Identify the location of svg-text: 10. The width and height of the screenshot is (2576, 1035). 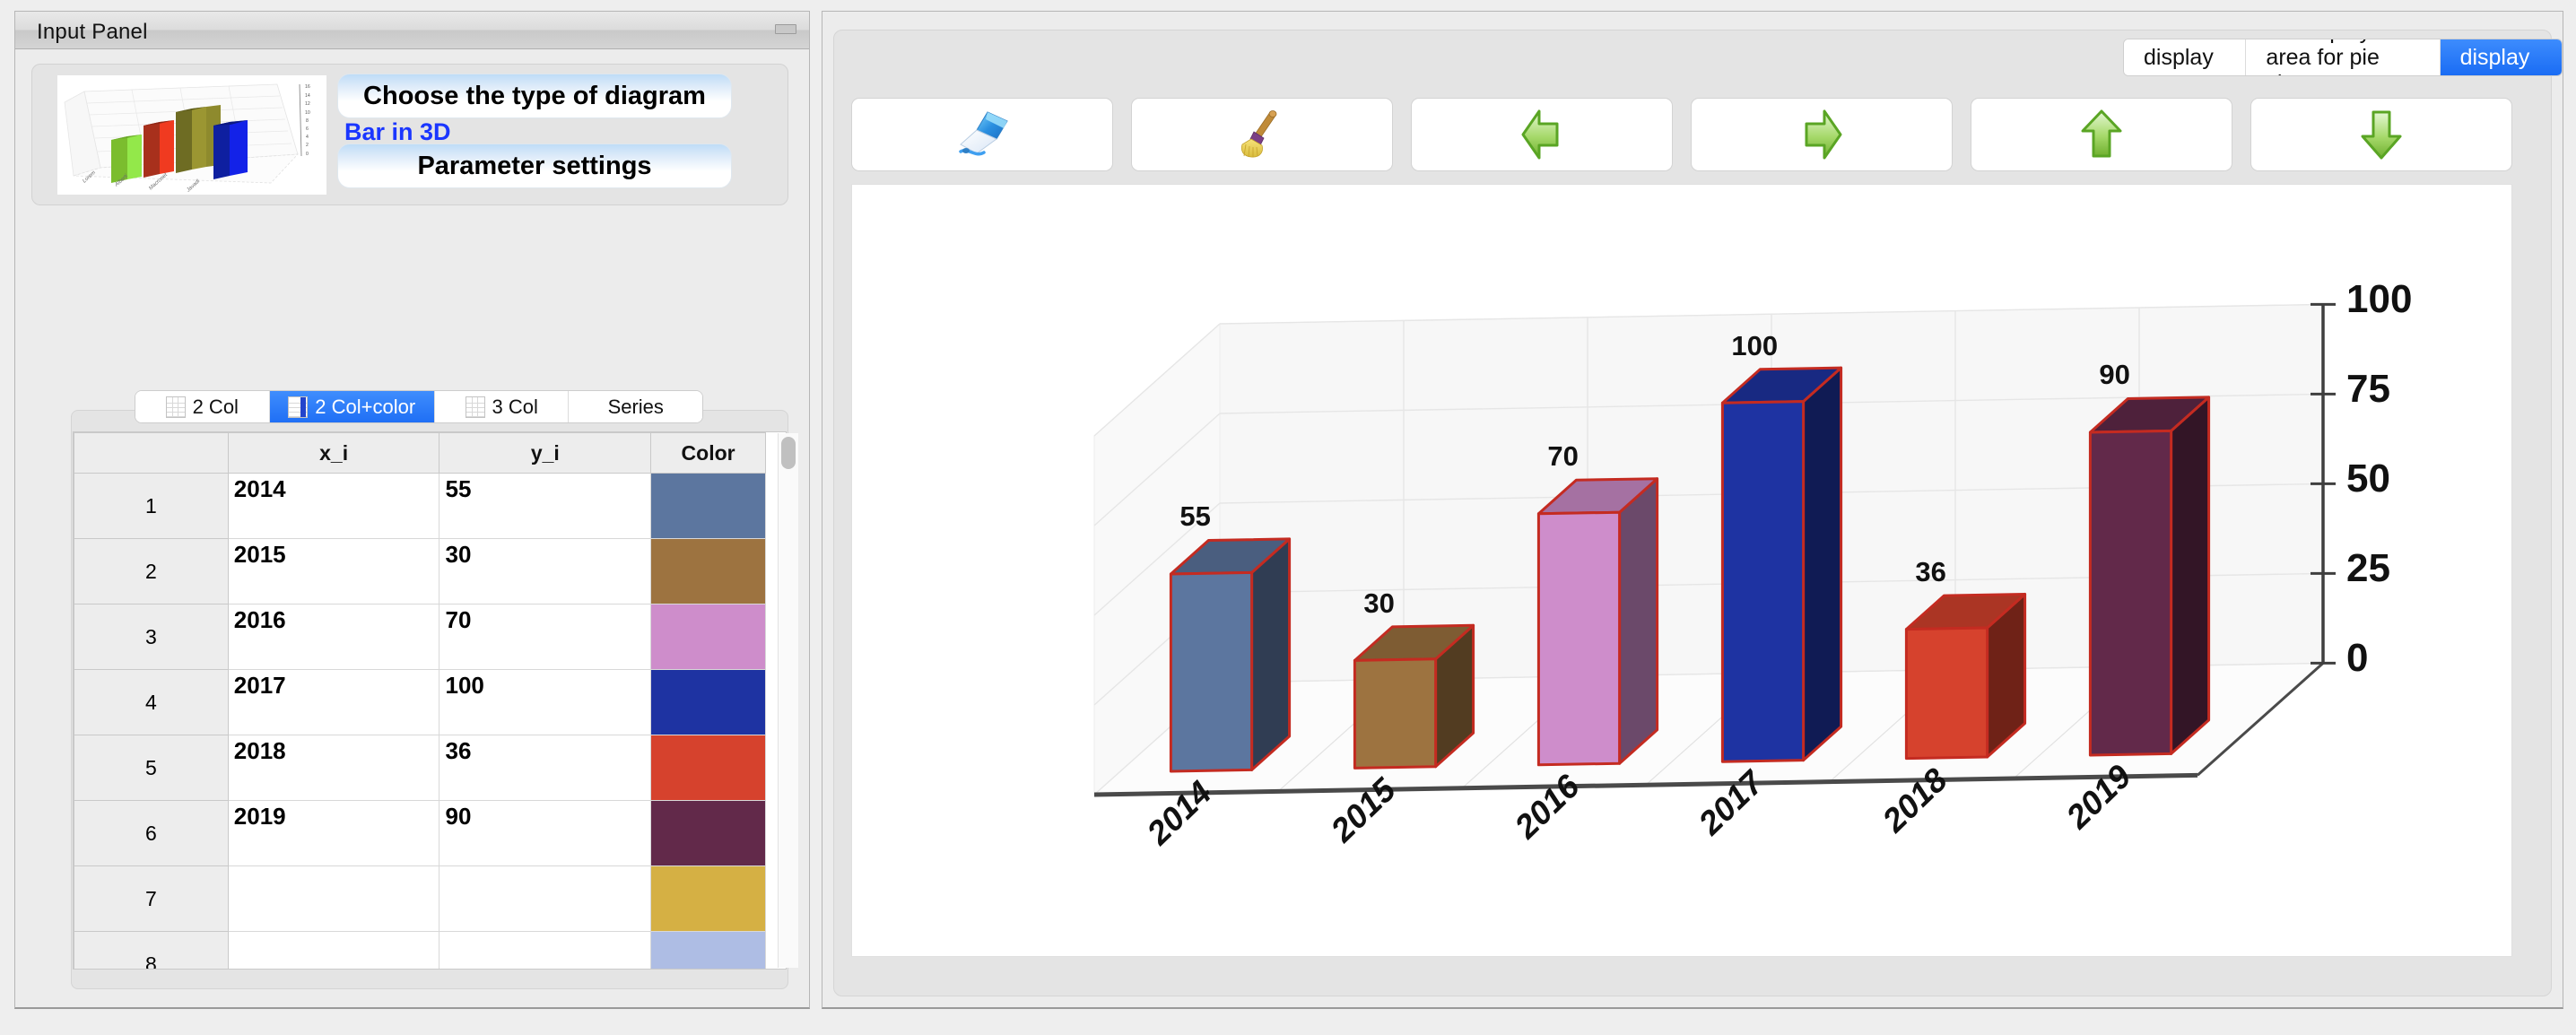
(307, 113).